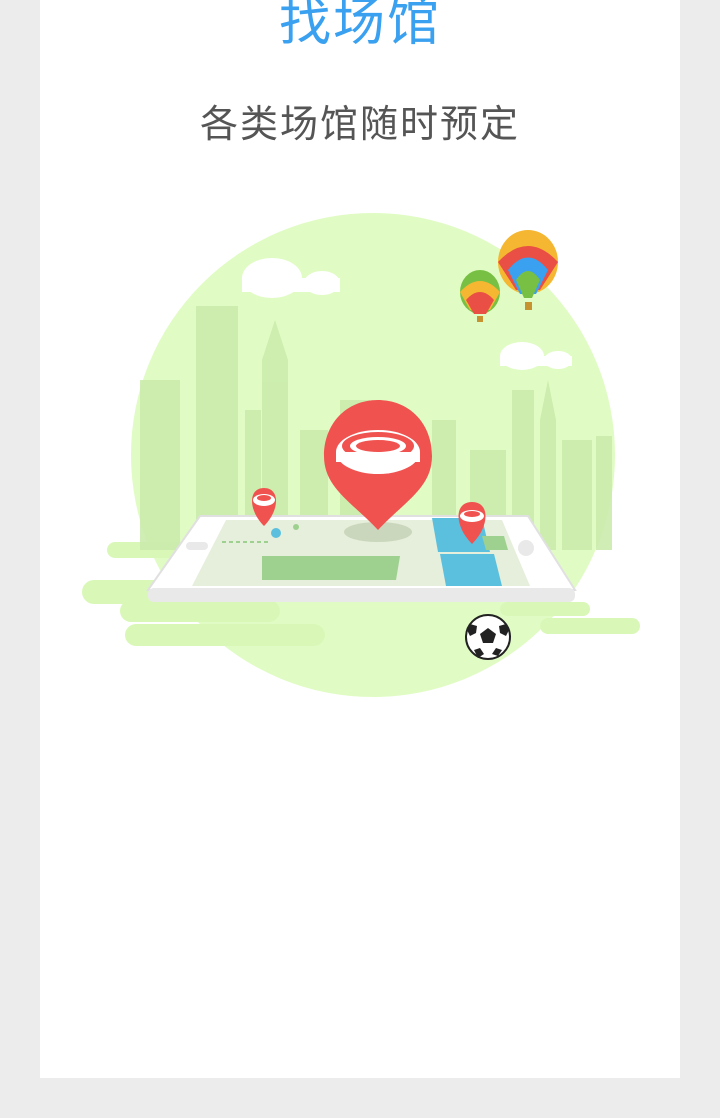  I want to click on stadium-icon, so click(378, 452).